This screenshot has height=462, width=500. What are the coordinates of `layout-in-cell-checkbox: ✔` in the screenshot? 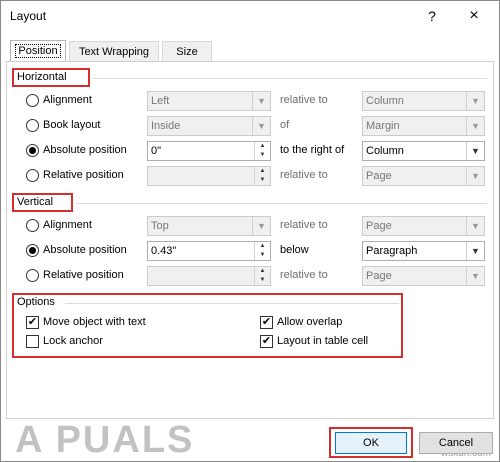 It's located at (266, 341).